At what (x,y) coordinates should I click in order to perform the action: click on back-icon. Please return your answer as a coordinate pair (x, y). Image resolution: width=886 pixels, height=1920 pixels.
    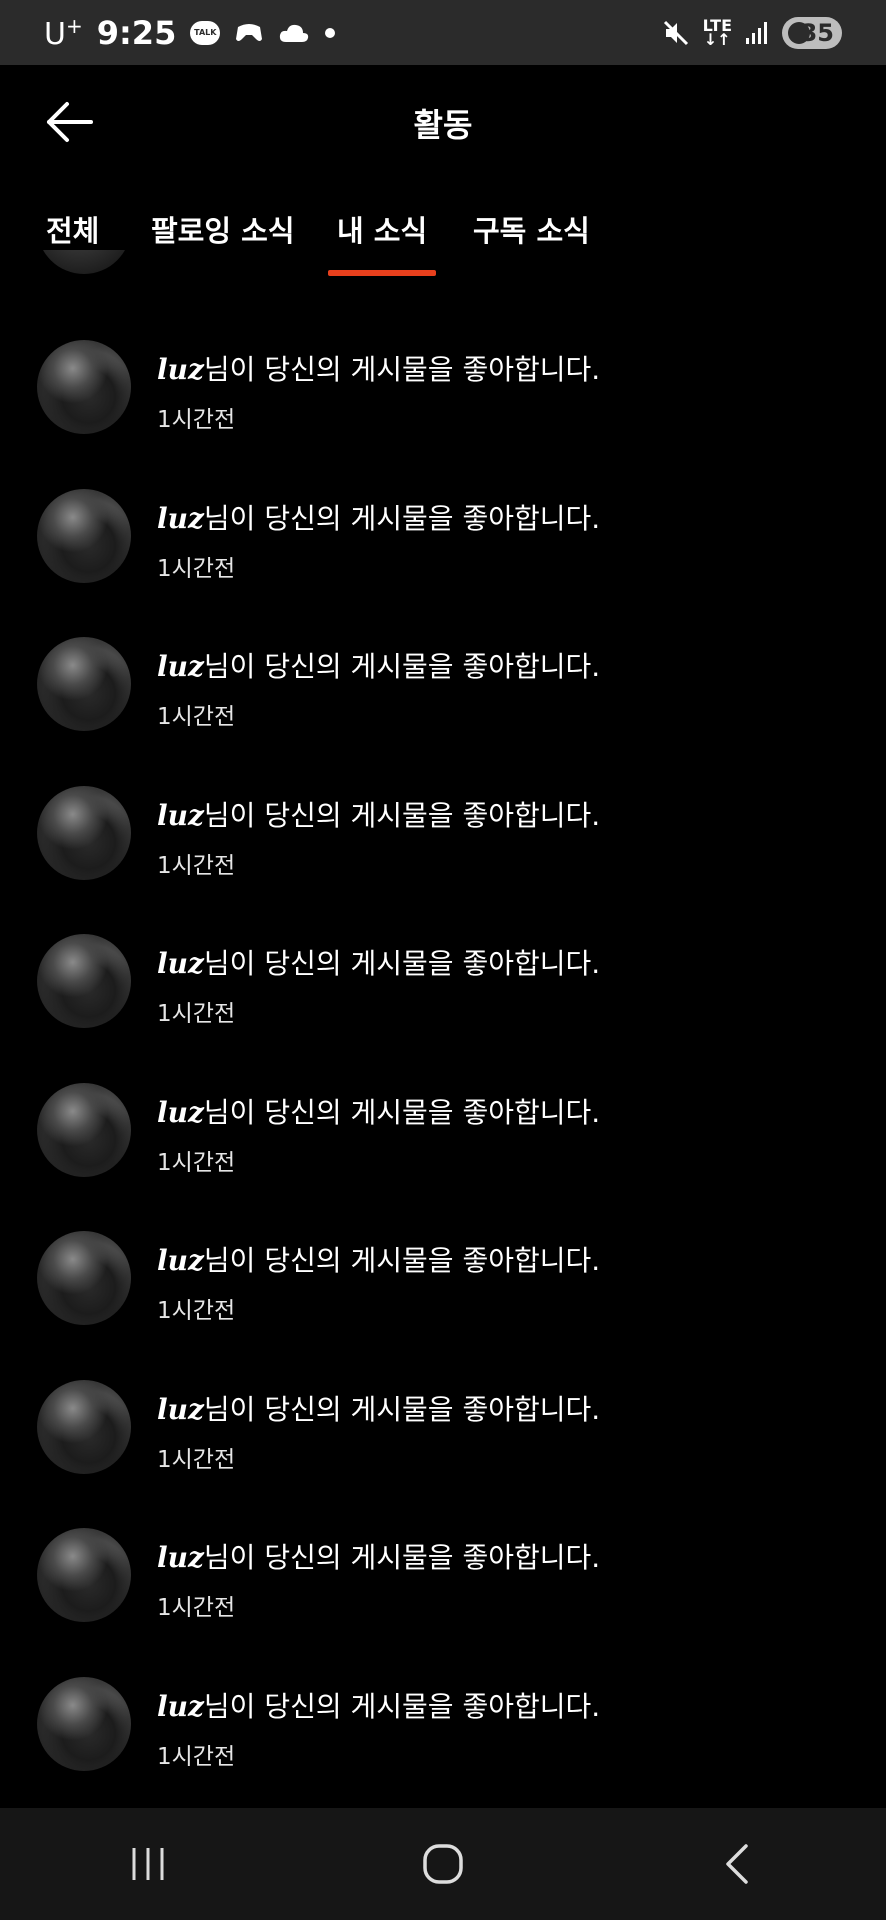
    Looking at the image, I should click on (737, 1864).